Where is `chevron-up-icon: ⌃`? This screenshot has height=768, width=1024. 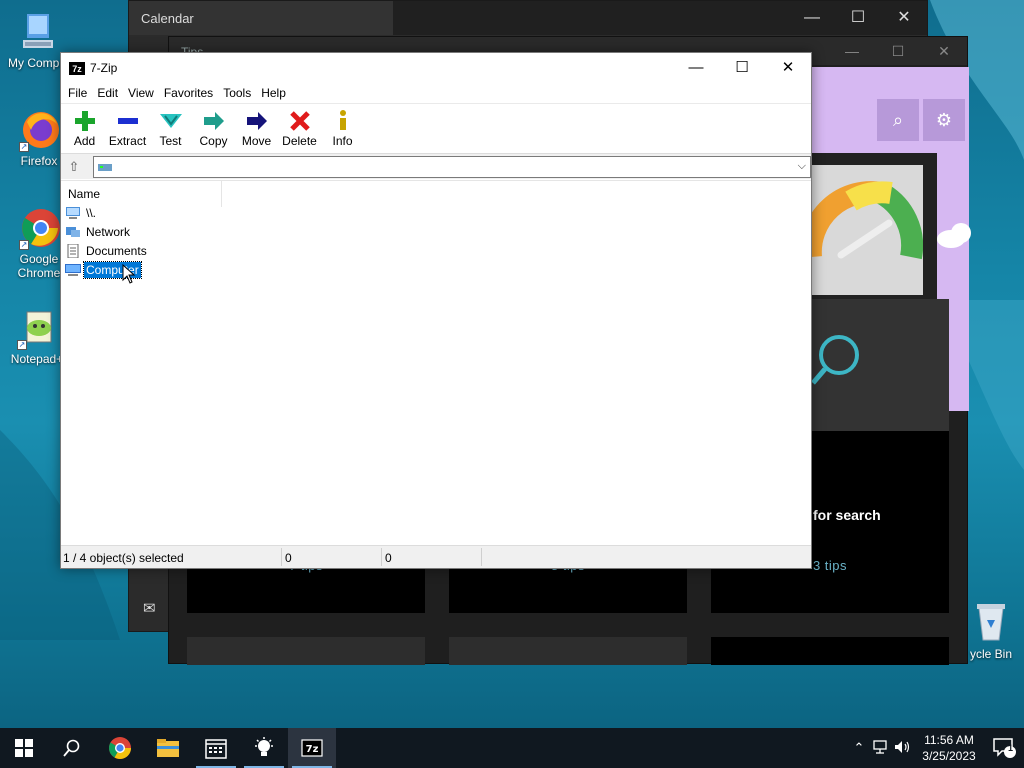 chevron-up-icon: ⌃ is located at coordinates (859, 748).